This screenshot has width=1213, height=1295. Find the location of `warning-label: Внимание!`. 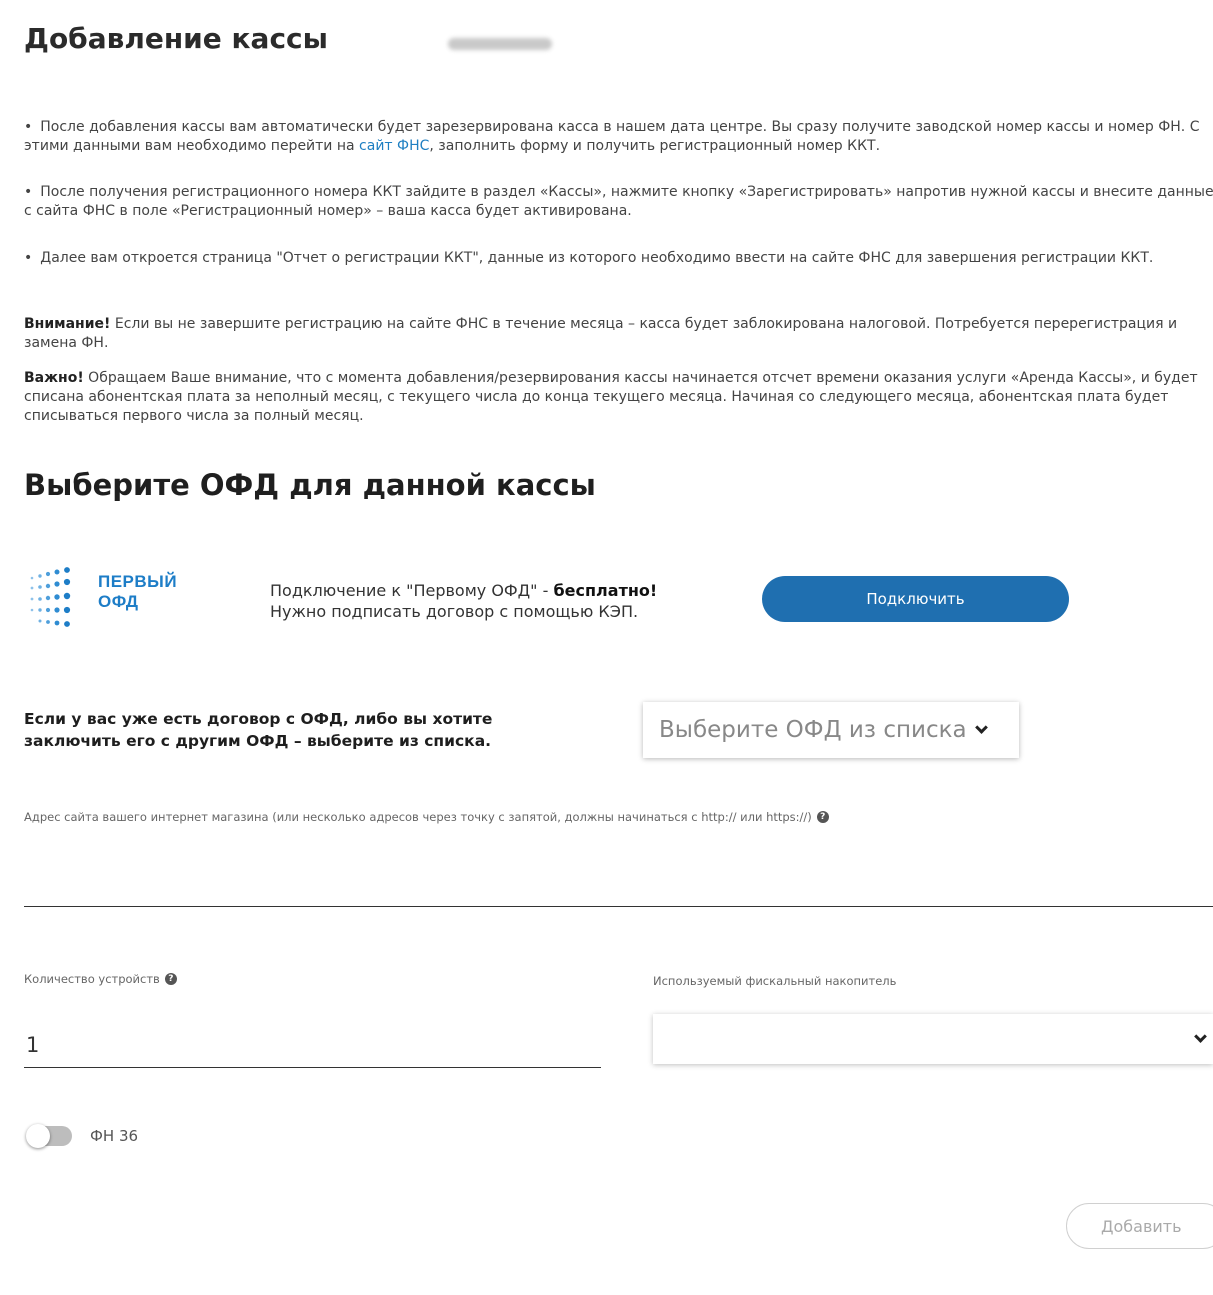

warning-label: Внимание! is located at coordinates (67, 324).